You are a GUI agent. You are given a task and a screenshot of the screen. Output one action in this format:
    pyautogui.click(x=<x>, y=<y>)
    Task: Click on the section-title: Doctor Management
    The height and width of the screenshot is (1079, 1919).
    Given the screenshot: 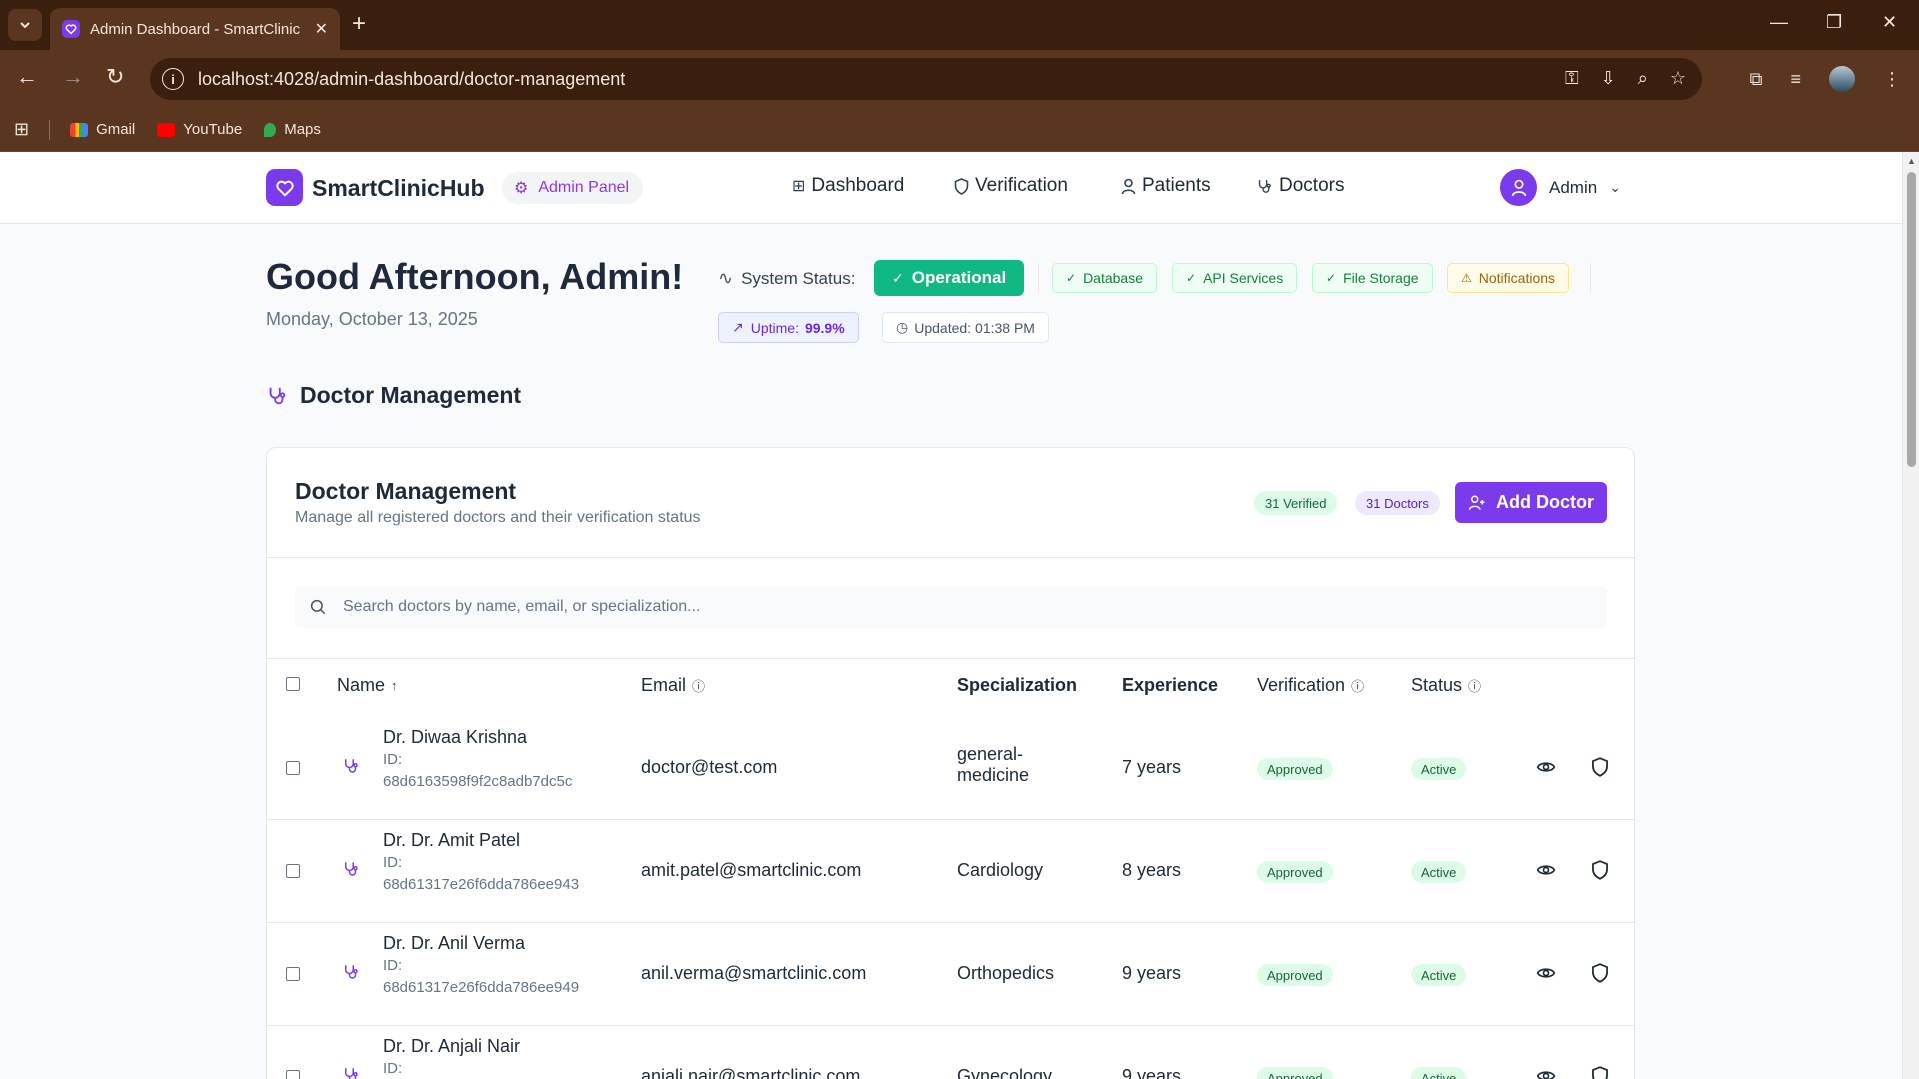 What is the action you would take?
    pyautogui.click(x=393, y=395)
    